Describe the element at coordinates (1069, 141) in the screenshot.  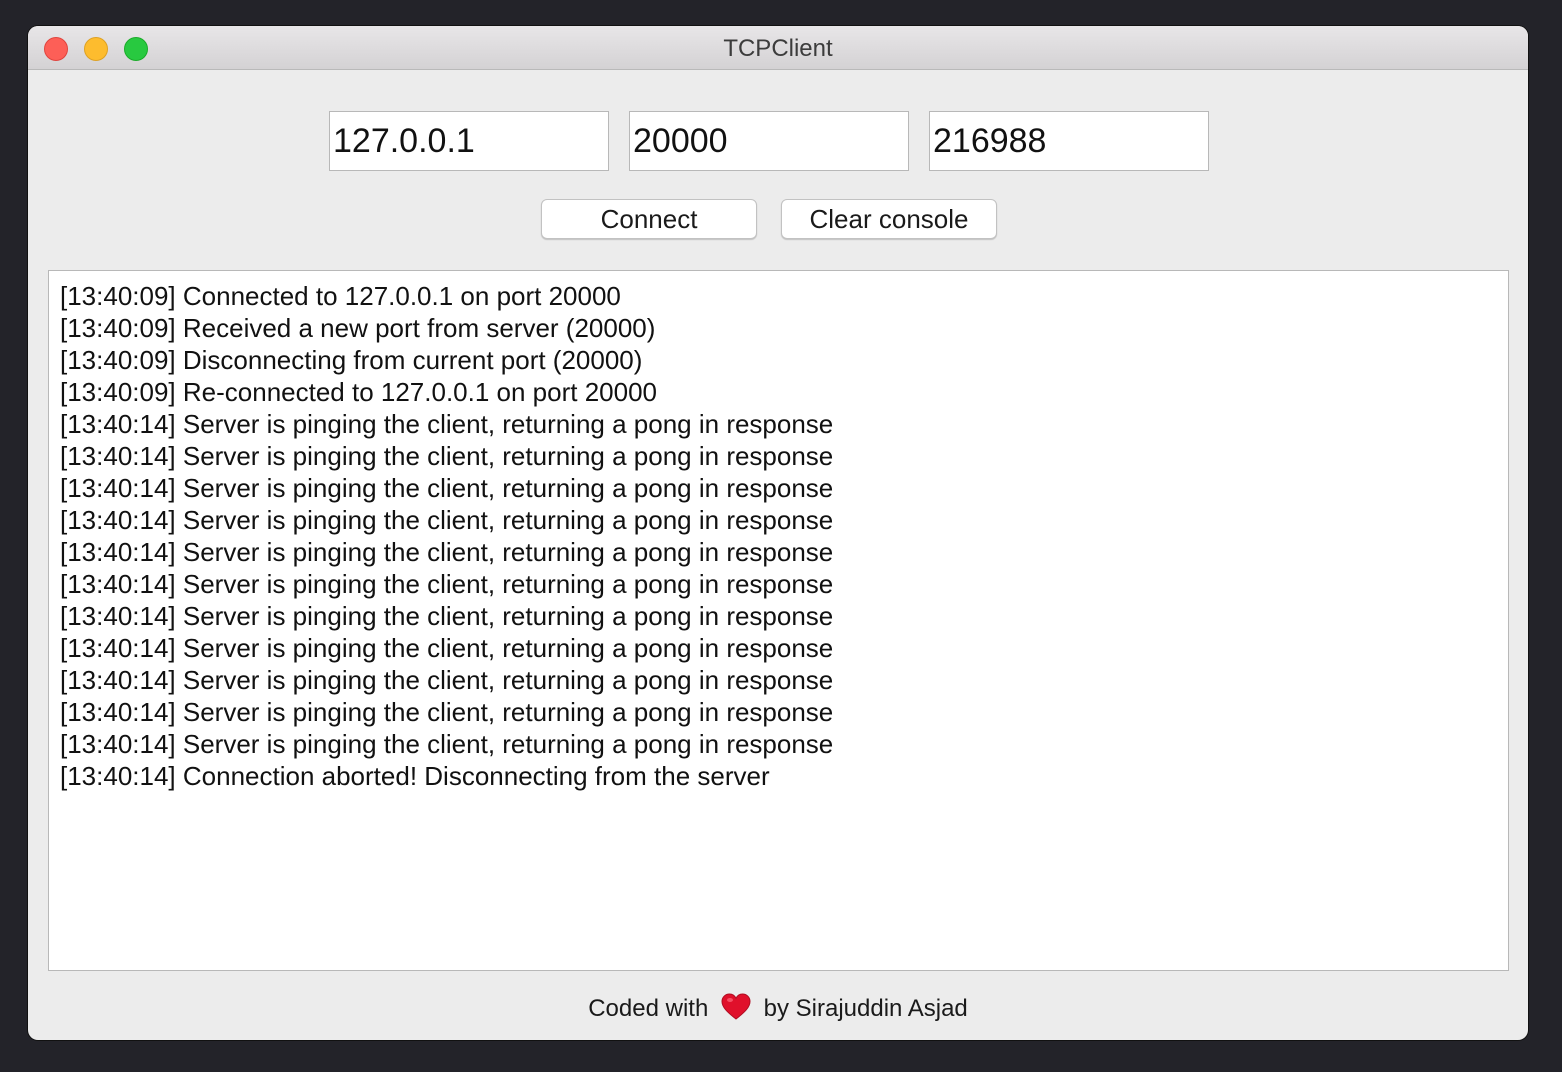
I see `client-id-input` at that location.